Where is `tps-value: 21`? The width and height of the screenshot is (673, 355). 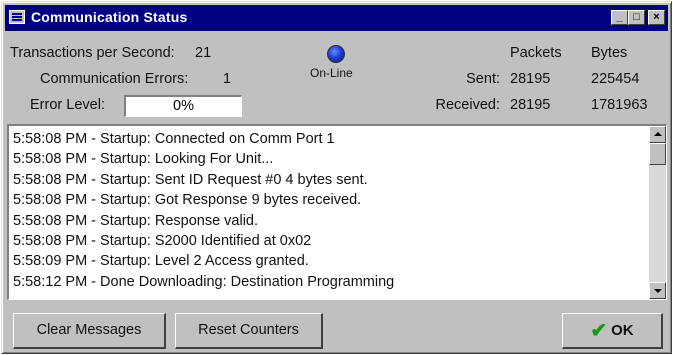
tps-value: 21 is located at coordinates (203, 53).